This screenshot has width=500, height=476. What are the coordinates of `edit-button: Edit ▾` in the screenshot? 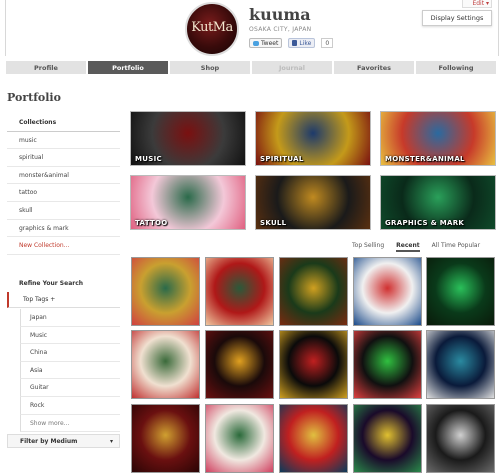 It's located at (477, 4).